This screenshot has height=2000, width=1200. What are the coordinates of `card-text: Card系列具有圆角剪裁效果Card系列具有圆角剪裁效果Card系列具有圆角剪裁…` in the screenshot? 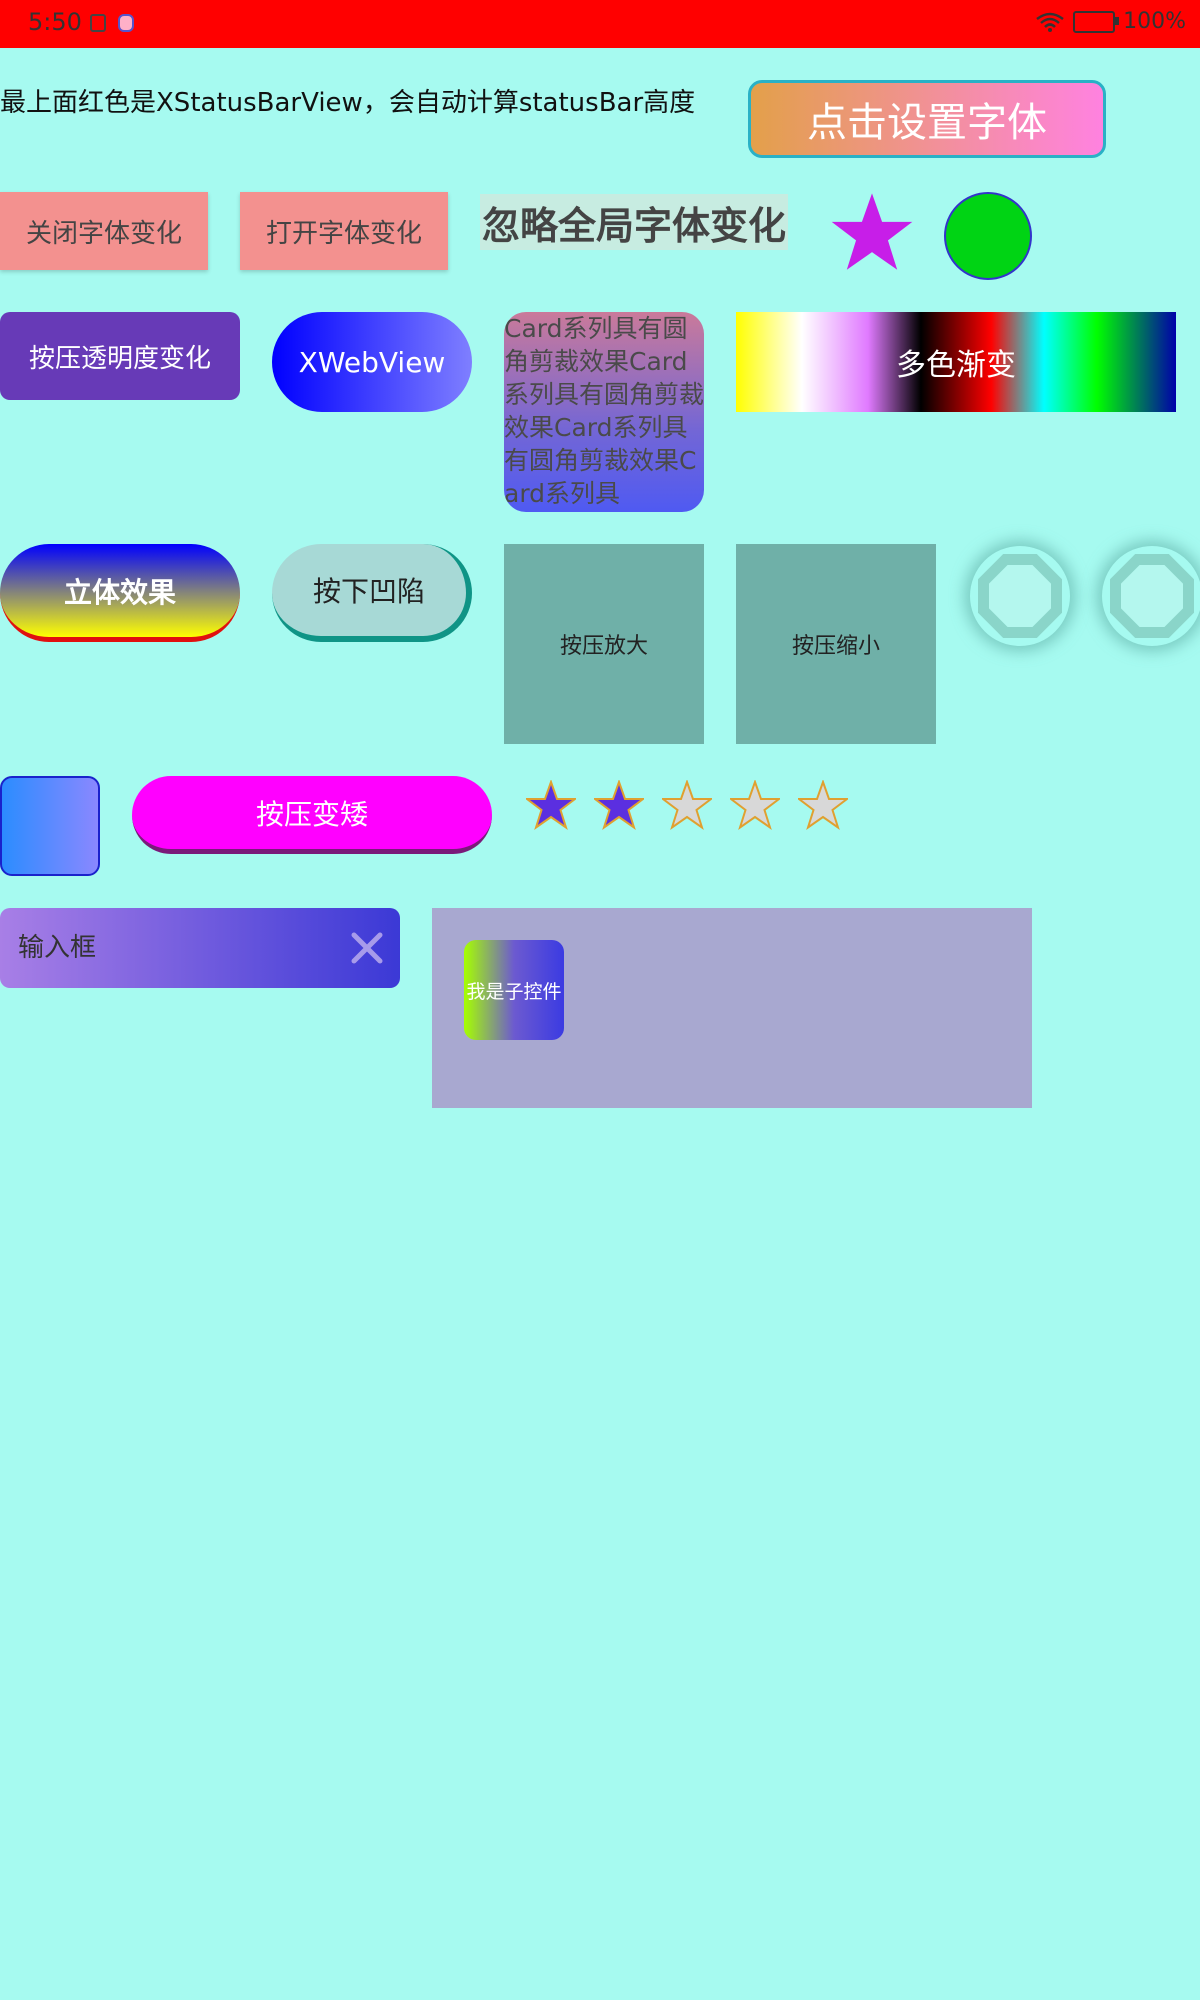 It's located at (604, 412).